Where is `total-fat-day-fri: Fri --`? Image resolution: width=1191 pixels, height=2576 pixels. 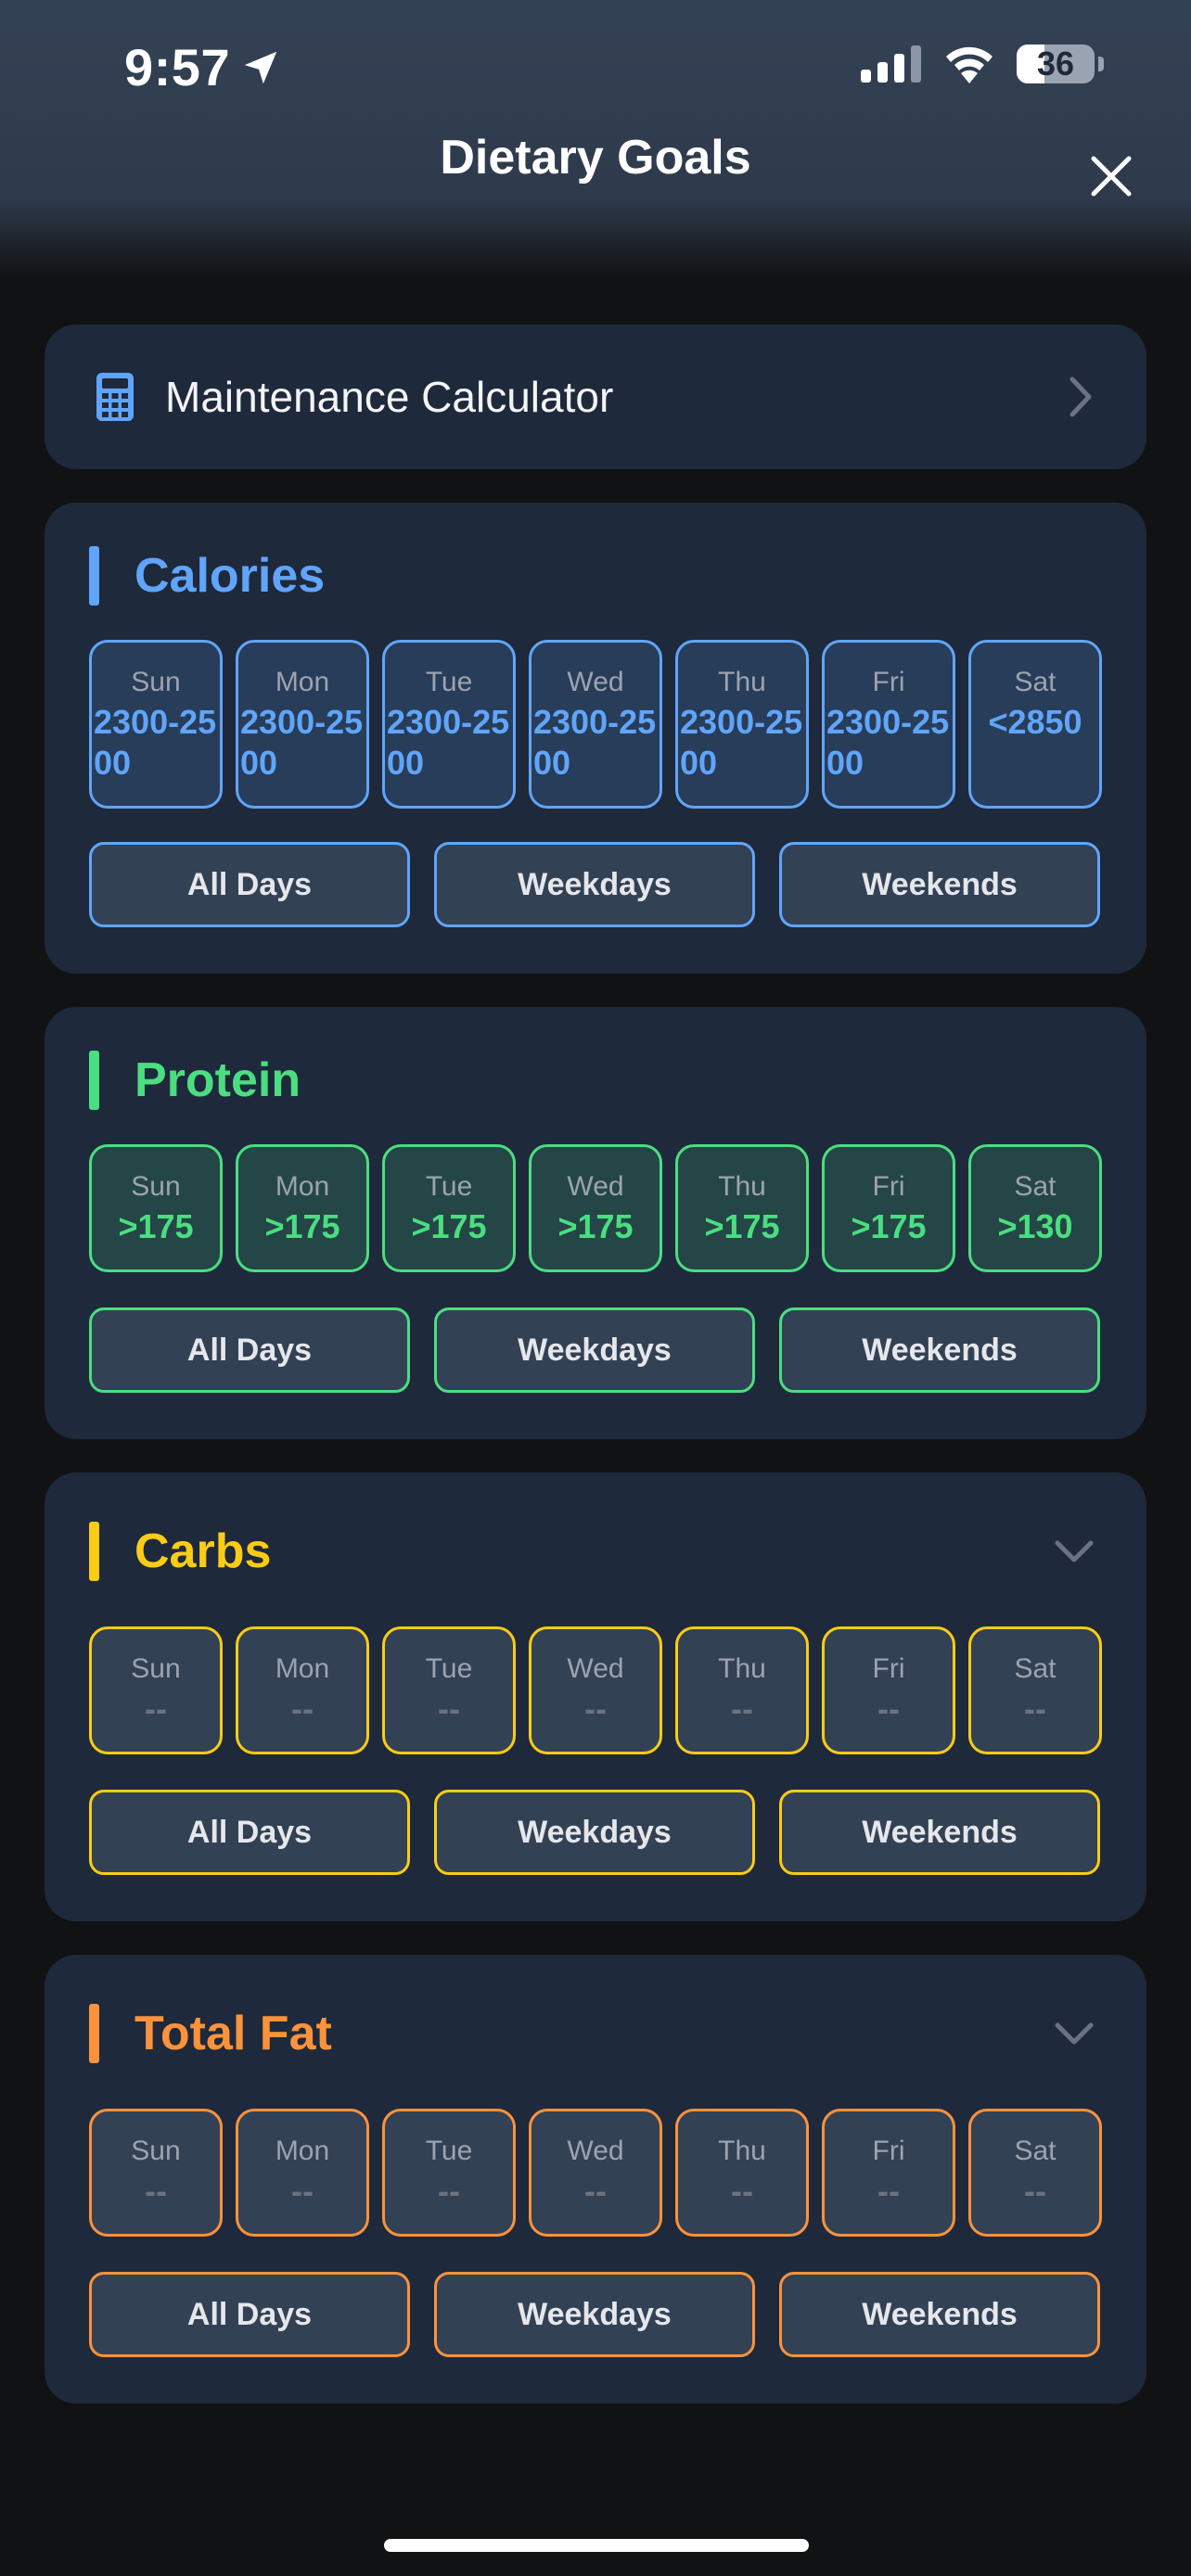
total-fat-day-fri: Fri -- is located at coordinates (888, 2173).